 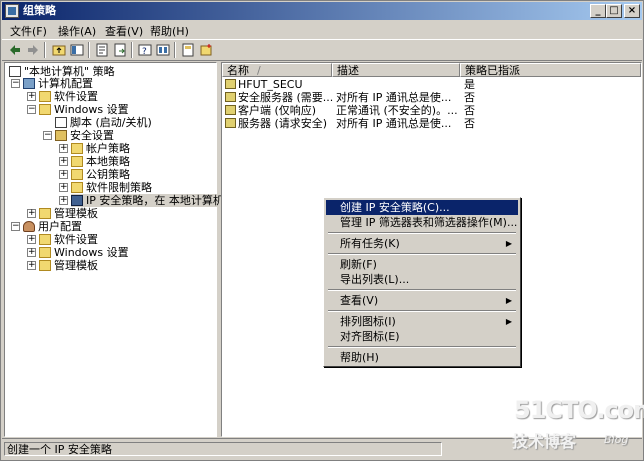 What do you see at coordinates (206, 50) in the screenshot?
I see `new-policy-icon` at bounding box center [206, 50].